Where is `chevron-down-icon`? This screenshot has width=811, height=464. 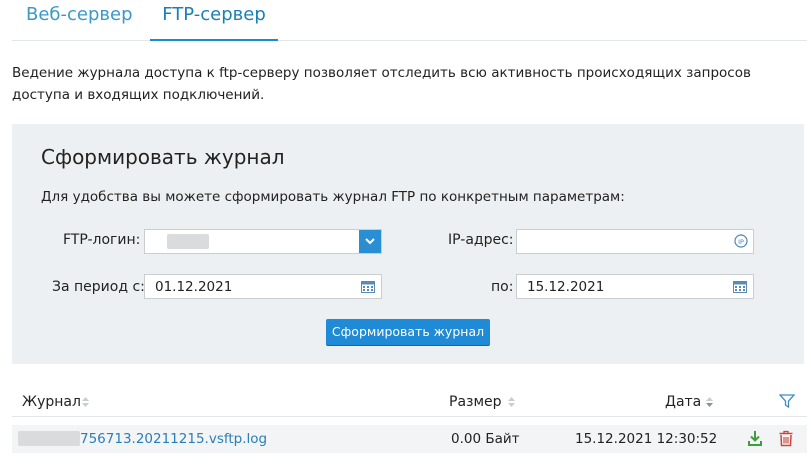
chevron-down-icon is located at coordinates (370, 241).